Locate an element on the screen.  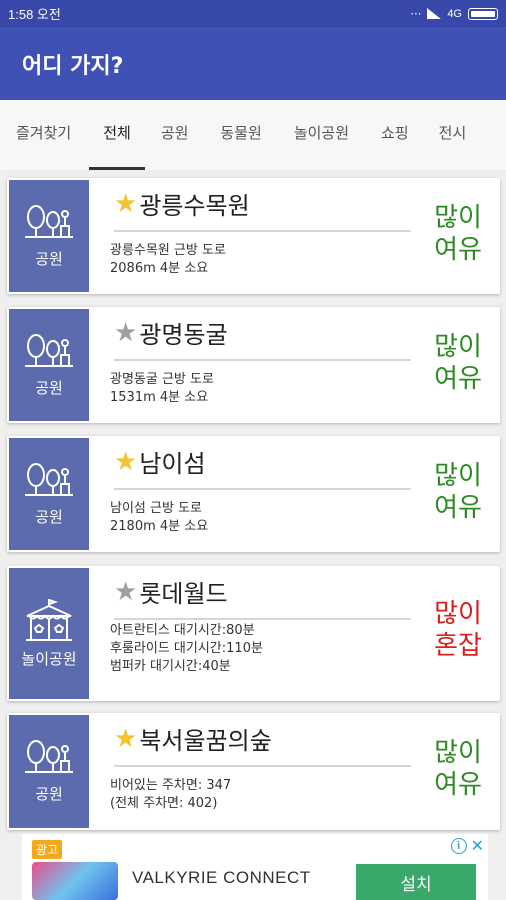
category-label: 놀이공원 is located at coordinates (49, 659).